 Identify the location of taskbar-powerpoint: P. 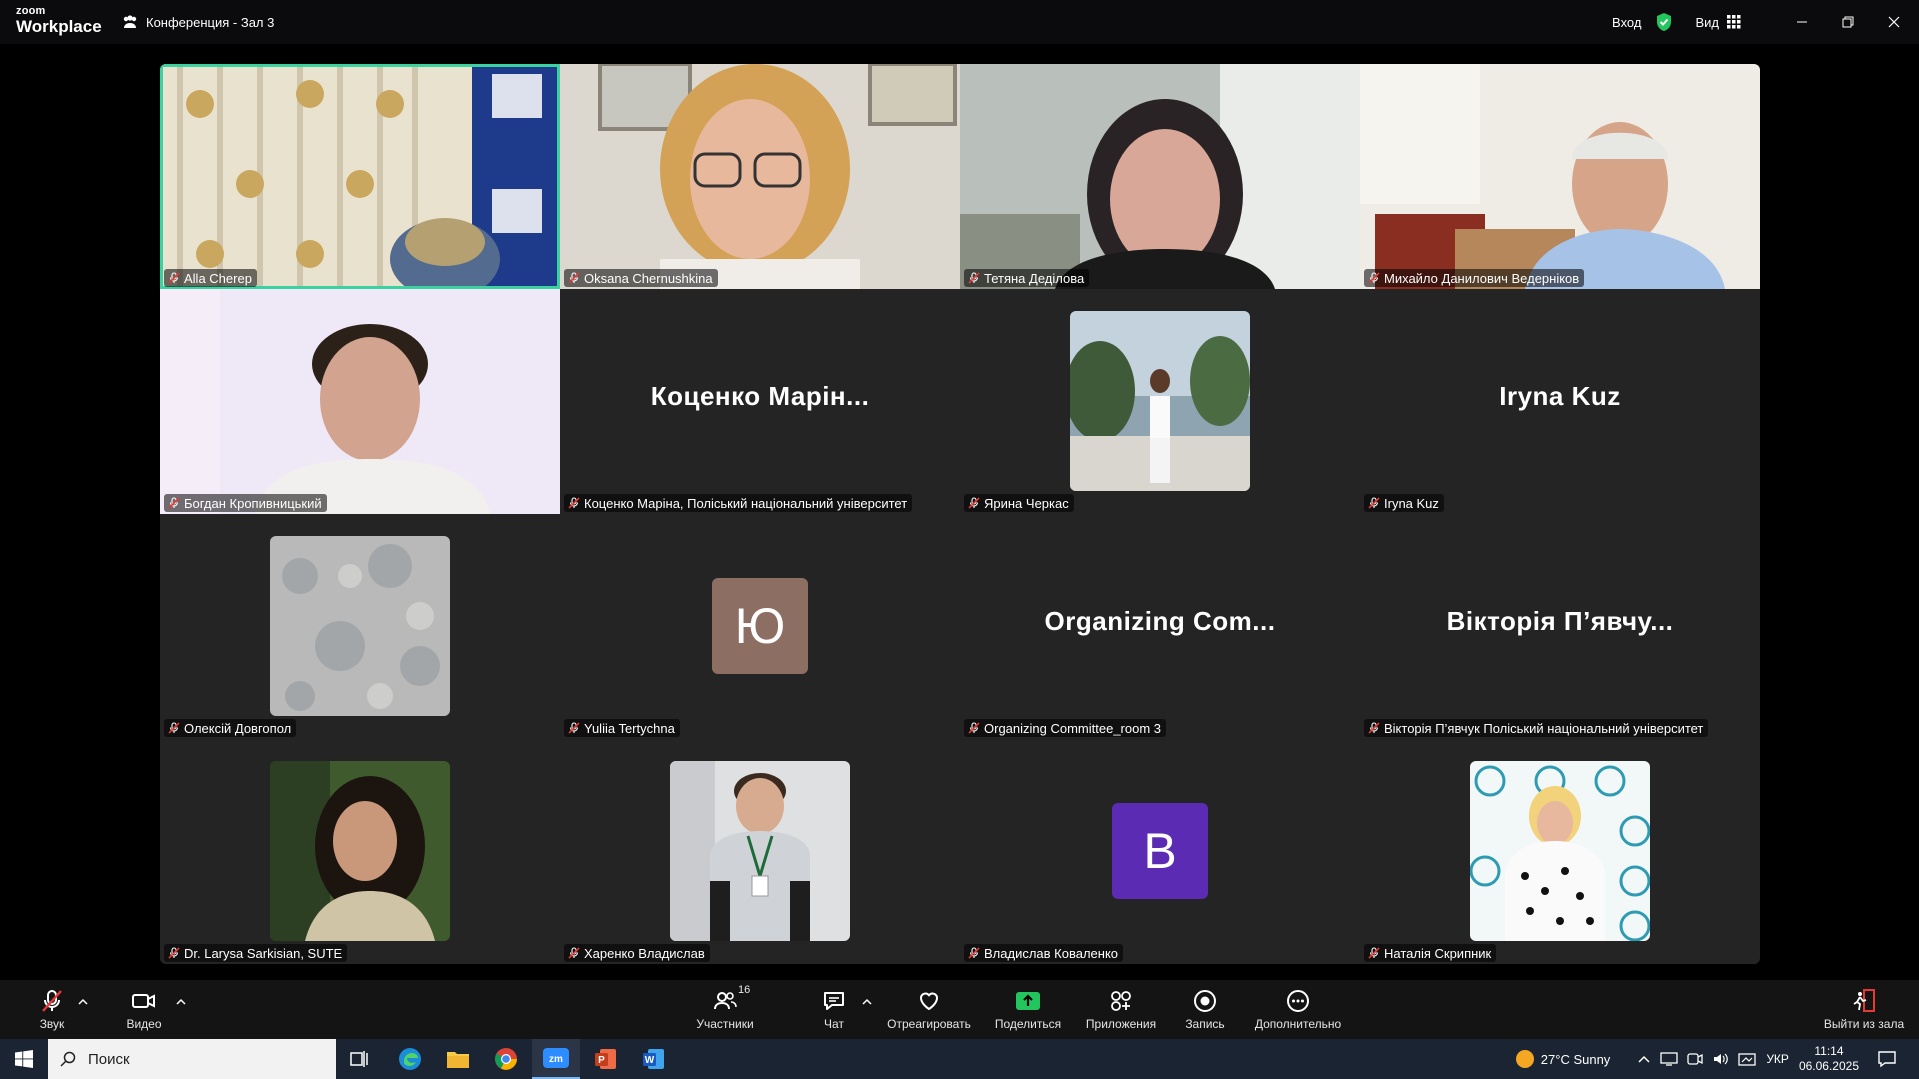
(606, 1059).